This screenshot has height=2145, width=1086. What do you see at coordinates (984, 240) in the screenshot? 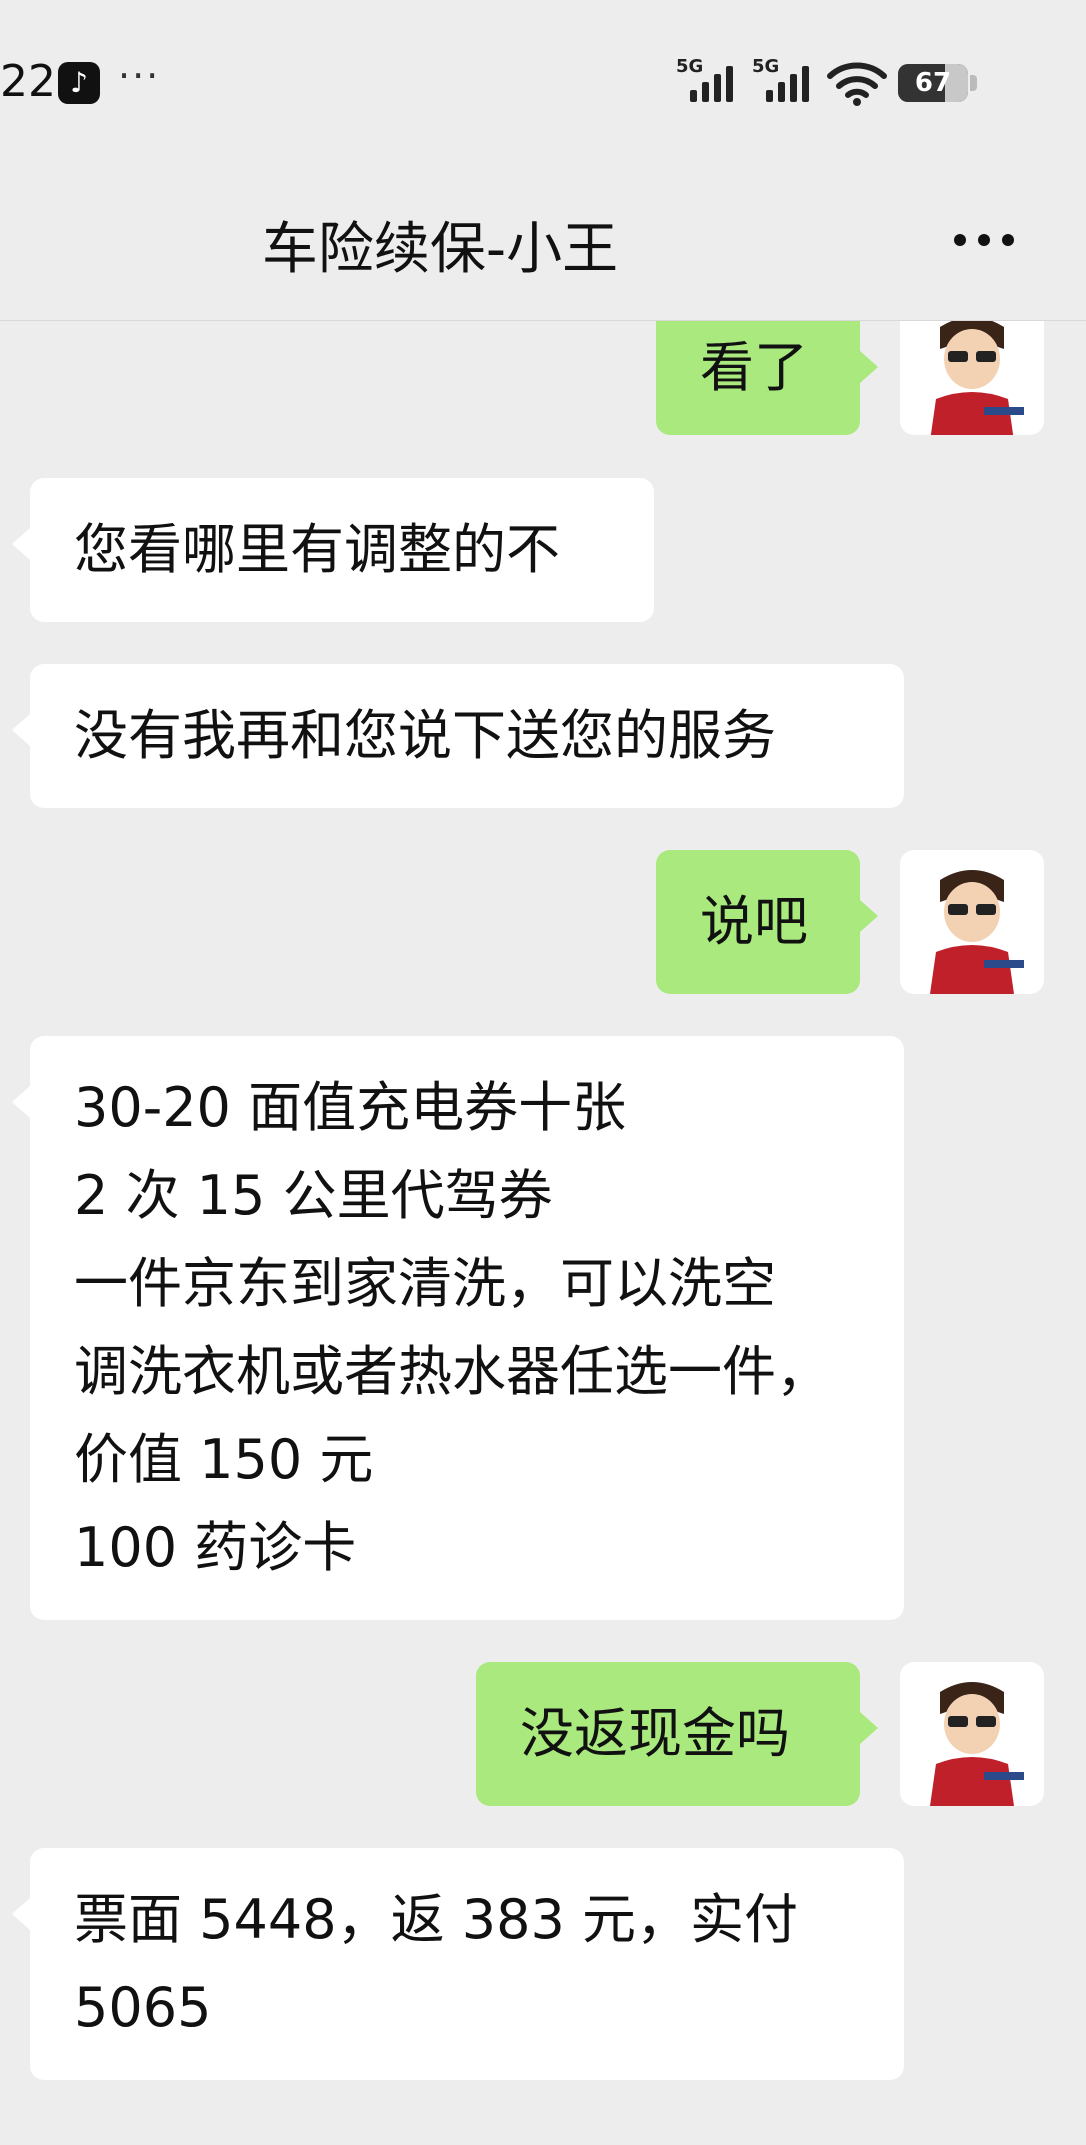
I see `ellipsis-icon` at bounding box center [984, 240].